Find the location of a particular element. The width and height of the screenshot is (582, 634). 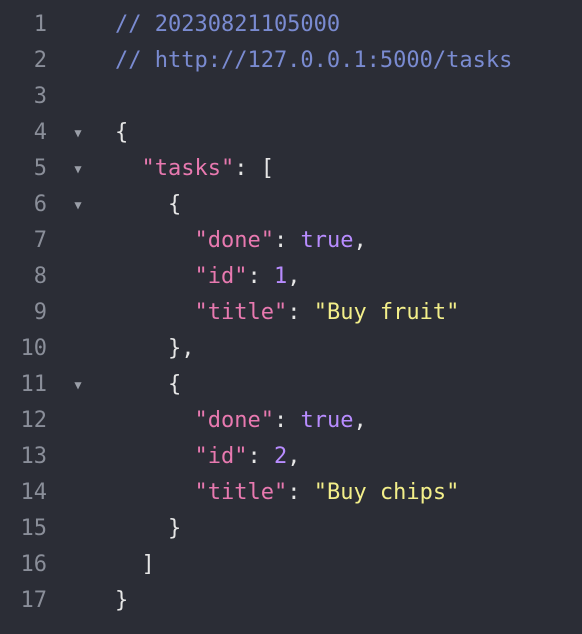

code-line: 14 "title": "Buy chips" is located at coordinates (291, 493).